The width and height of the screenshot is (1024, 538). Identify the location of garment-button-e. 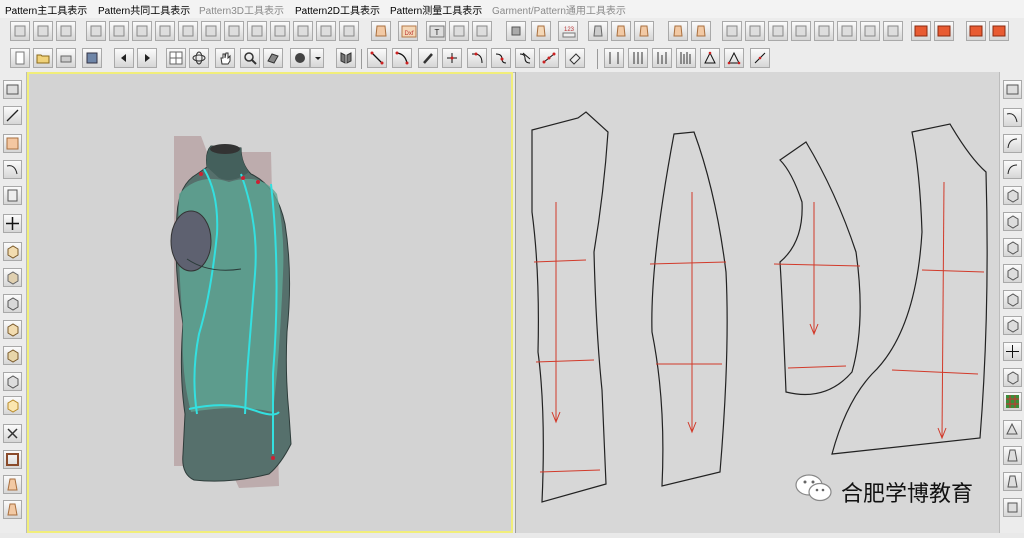
(701, 31).